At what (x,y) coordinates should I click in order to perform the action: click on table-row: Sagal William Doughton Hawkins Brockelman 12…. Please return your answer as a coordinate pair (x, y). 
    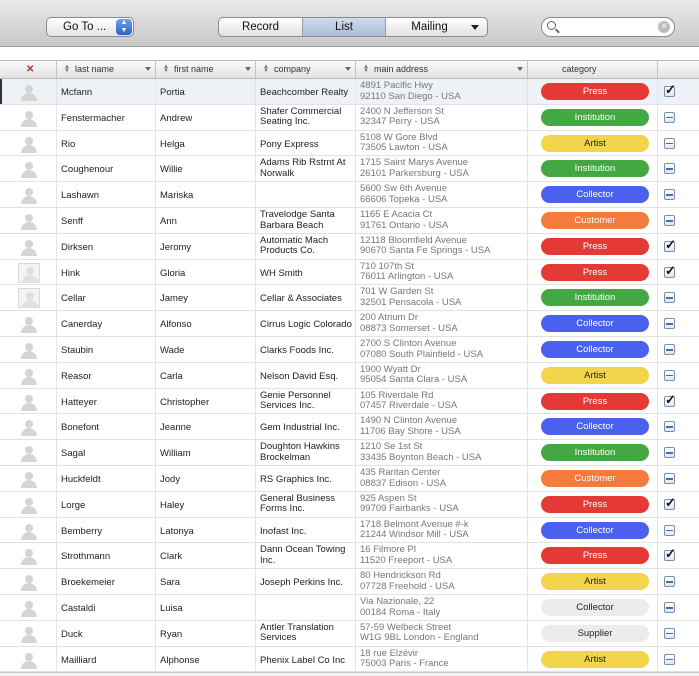
    Looking at the image, I should click on (349, 453).